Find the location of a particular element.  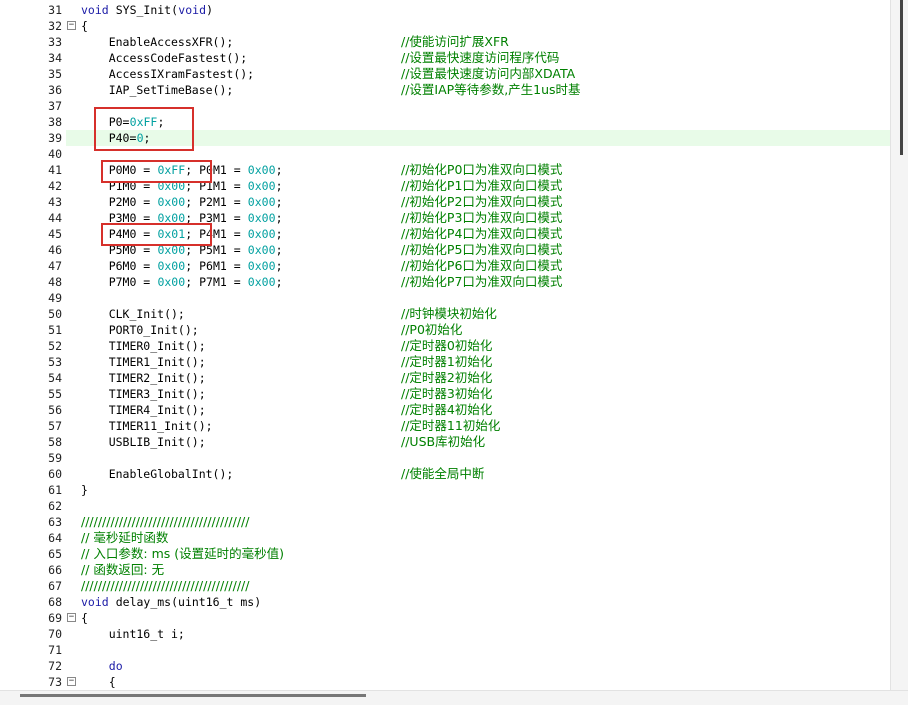

code-comment: //使能全局中断 is located at coordinates (443, 473).